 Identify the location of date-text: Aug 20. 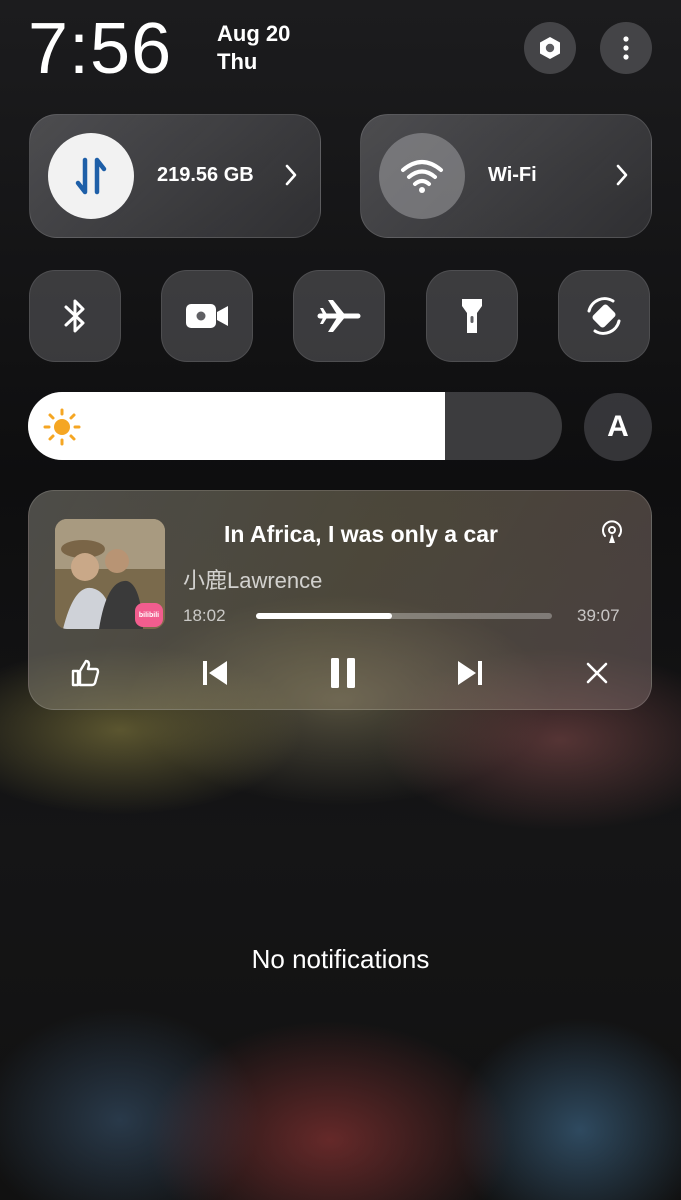
(254, 33).